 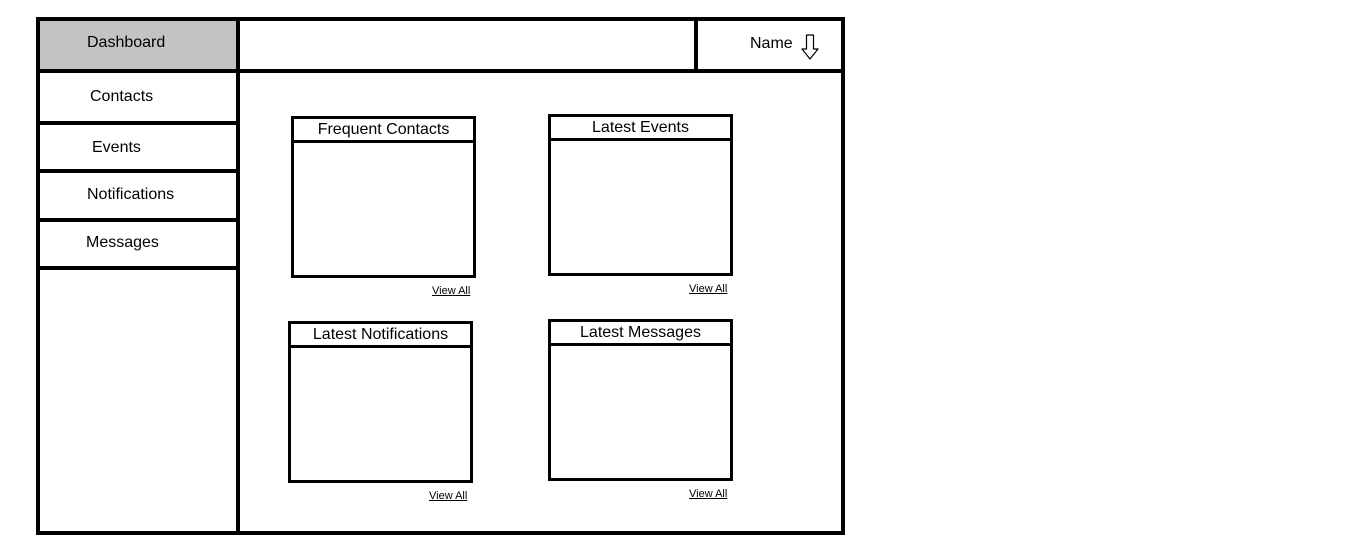 What do you see at coordinates (771, 43) in the screenshot?
I see `user-name: Name` at bounding box center [771, 43].